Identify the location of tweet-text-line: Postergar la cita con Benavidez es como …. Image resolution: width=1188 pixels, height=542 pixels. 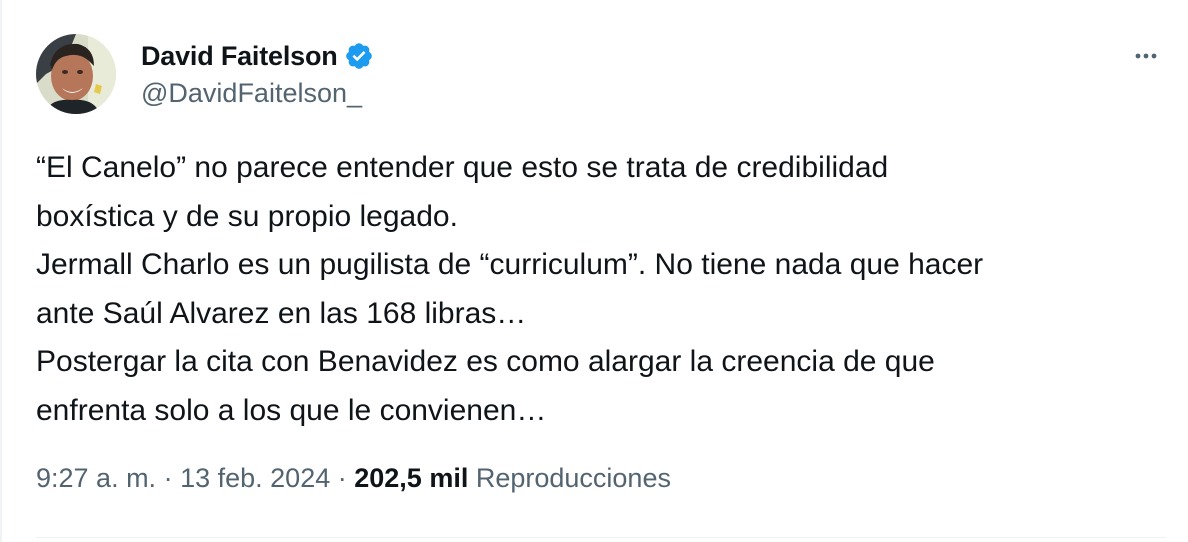
(485, 361).